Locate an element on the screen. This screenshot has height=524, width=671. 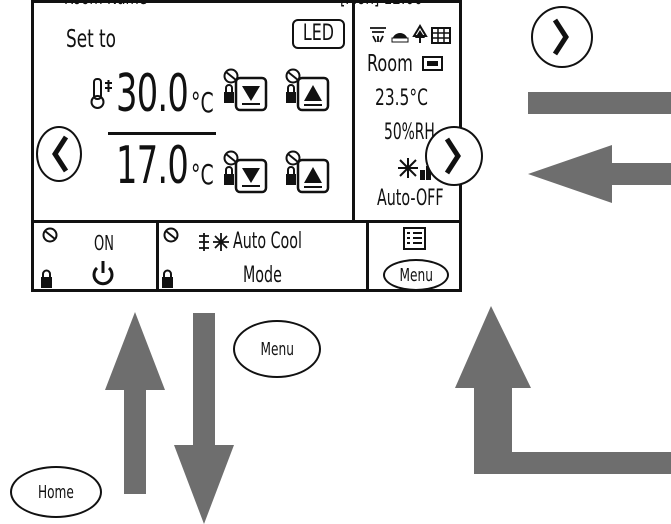
home-callout-label: Home is located at coordinates (56, 492).